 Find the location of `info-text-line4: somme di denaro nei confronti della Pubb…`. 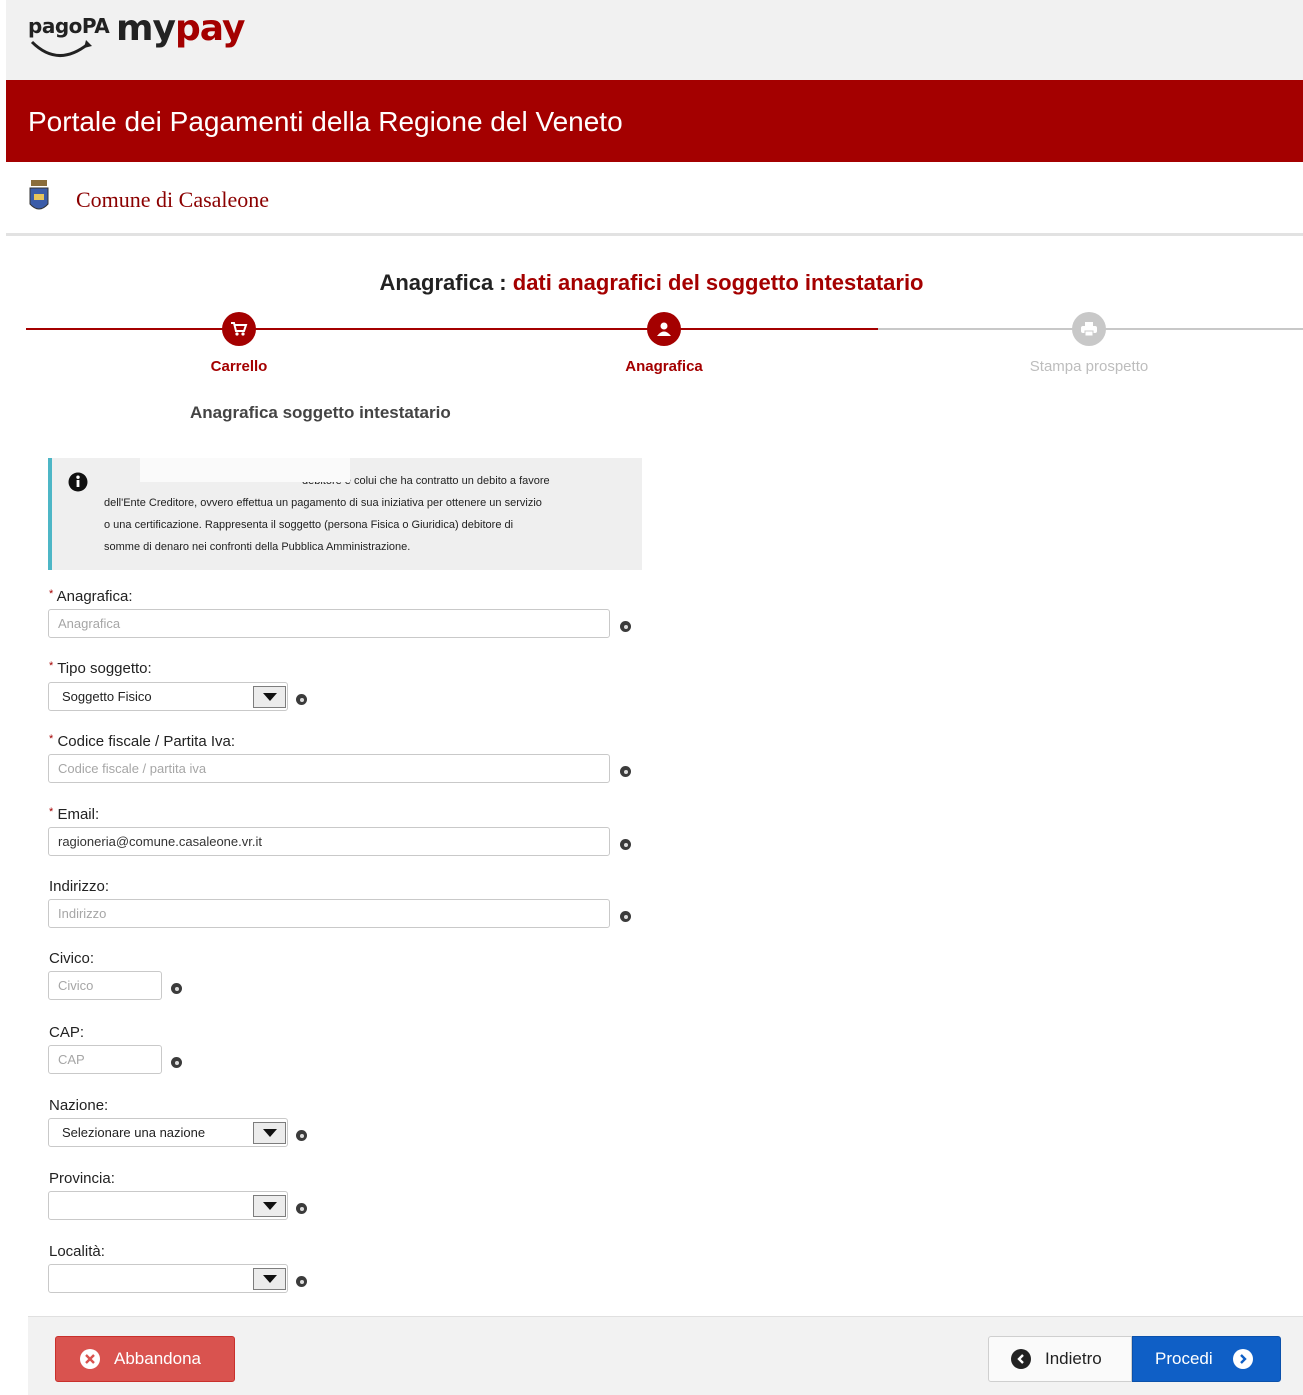

info-text-line4: somme di denaro nei confronti della Pubb… is located at coordinates (257, 547).